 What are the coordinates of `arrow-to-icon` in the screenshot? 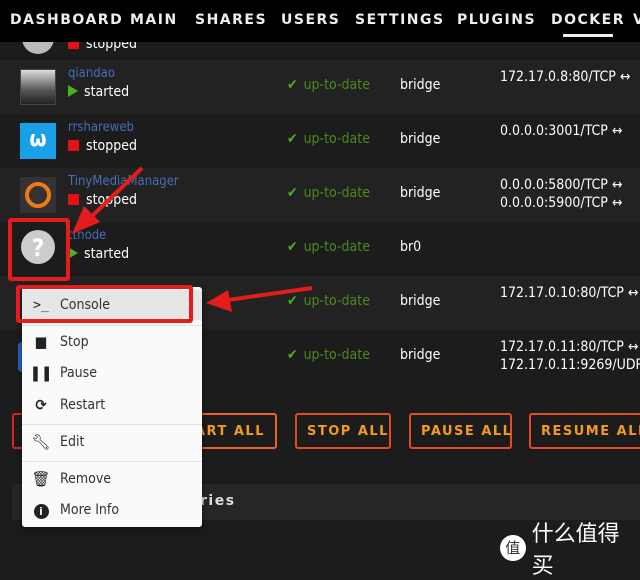 It's located at (108, 200).